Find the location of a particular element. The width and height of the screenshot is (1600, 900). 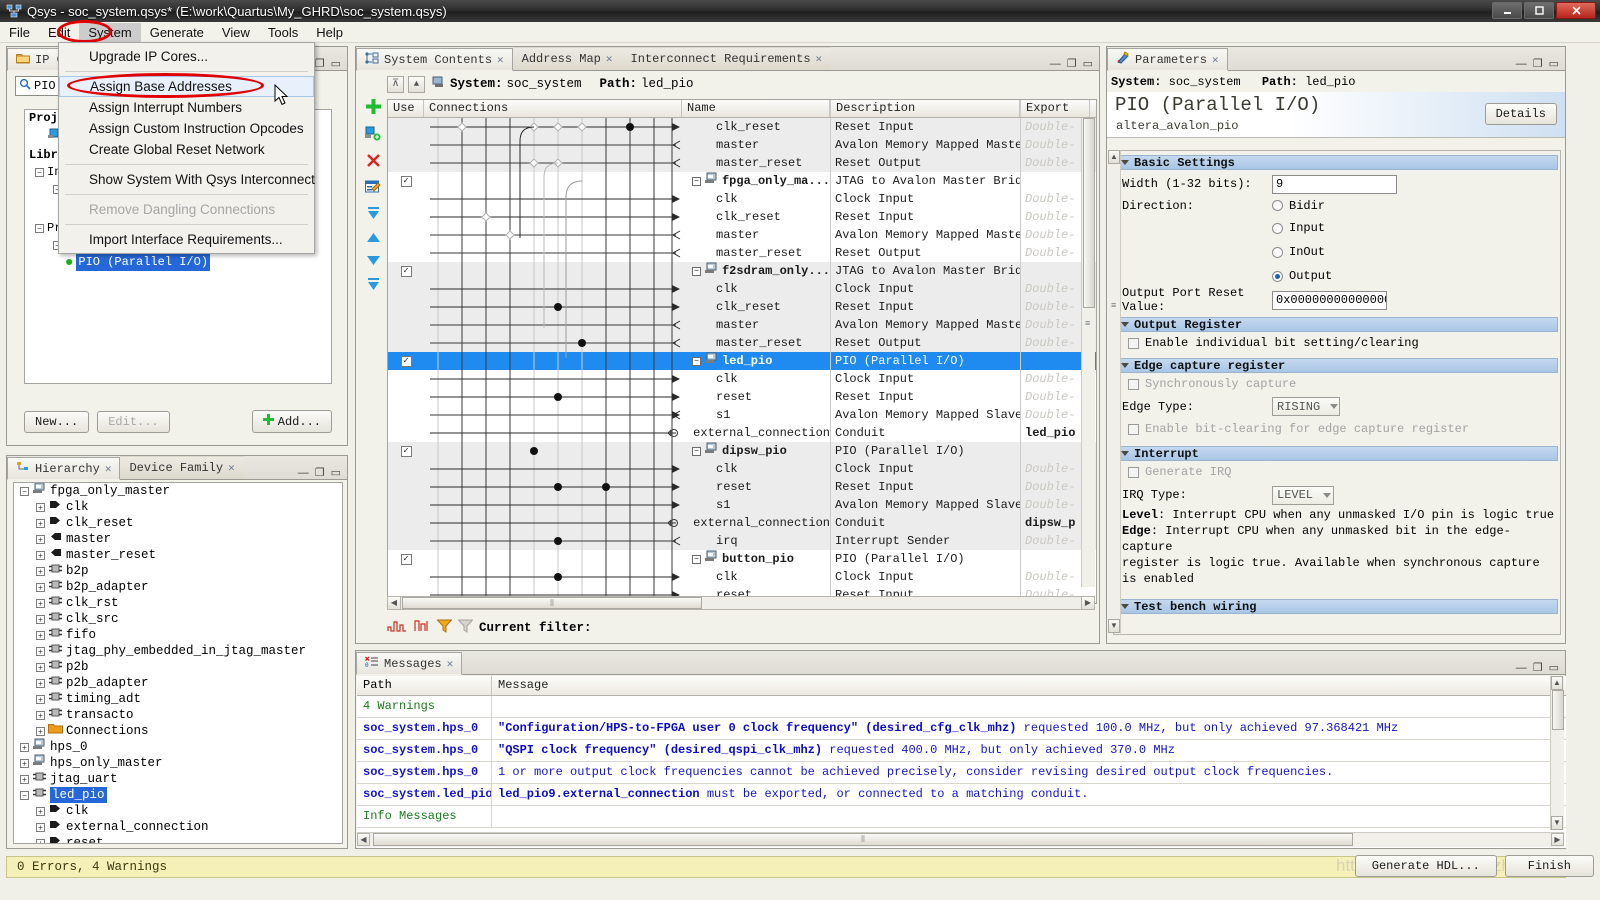

menu-item-create-global-reset-network: Create Global Reset Network is located at coordinates (186, 149).